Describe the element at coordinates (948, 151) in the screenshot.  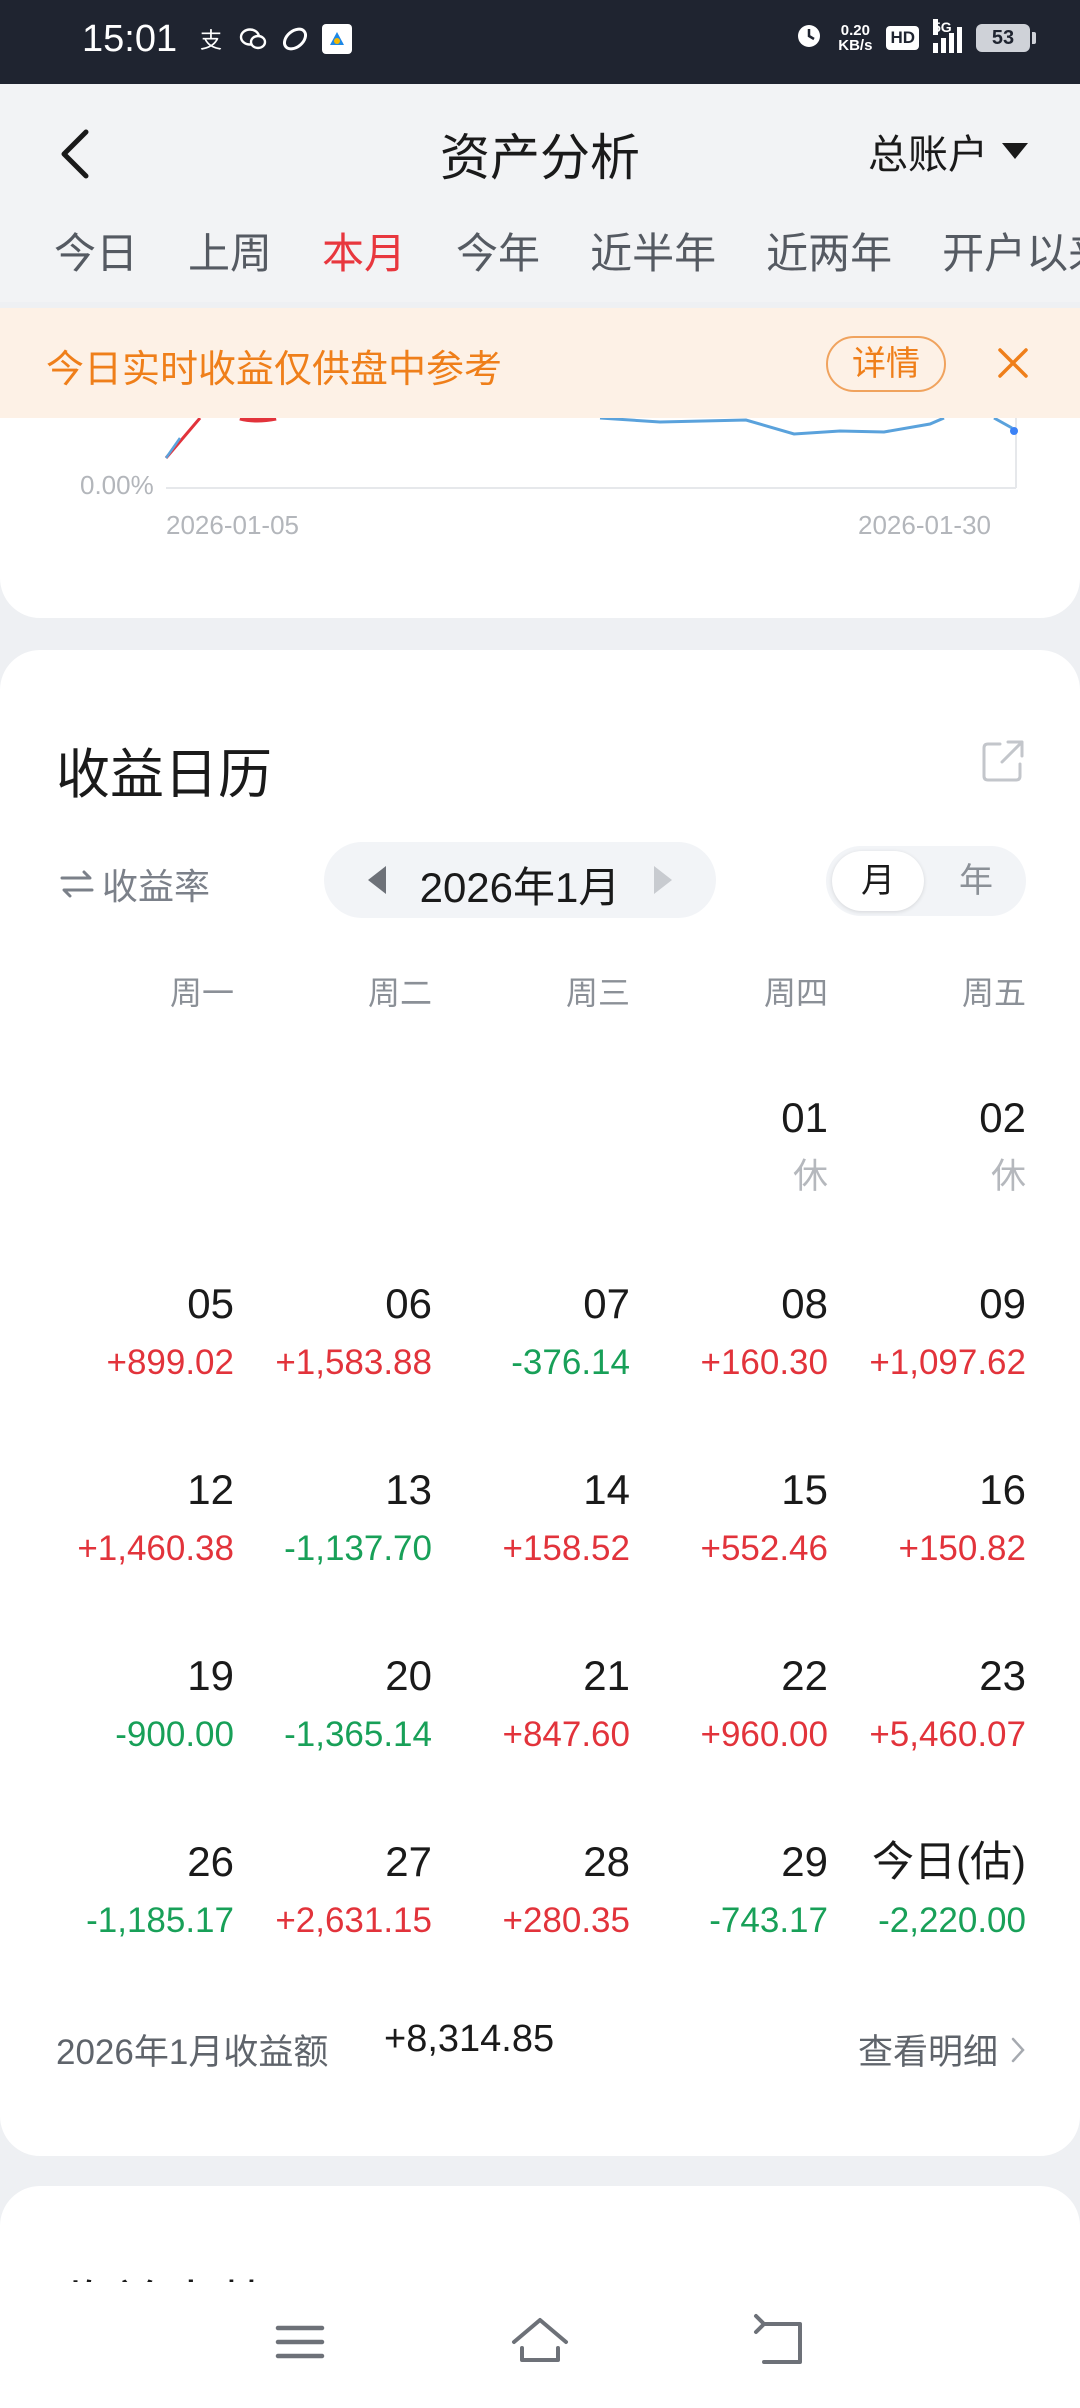
I see `account-selector: 总账户` at that location.